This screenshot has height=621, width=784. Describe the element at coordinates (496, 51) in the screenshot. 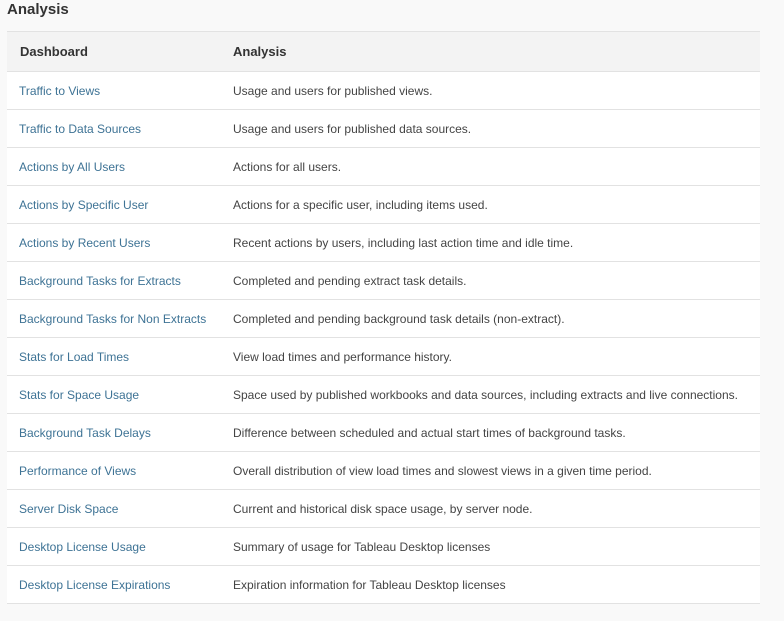

I see `column-header-analysis: Analysis` at that location.